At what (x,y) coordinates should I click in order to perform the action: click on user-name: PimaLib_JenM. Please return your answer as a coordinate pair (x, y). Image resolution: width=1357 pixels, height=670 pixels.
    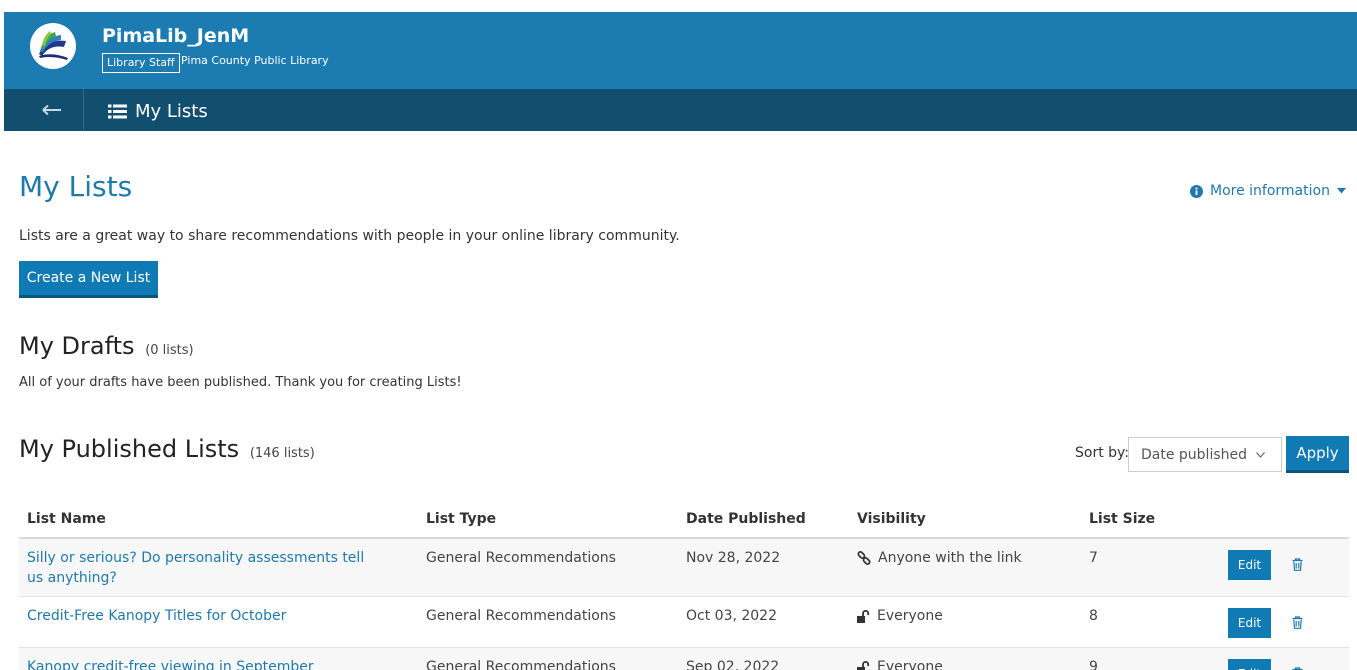
    Looking at the image, I should click on (176, 36).